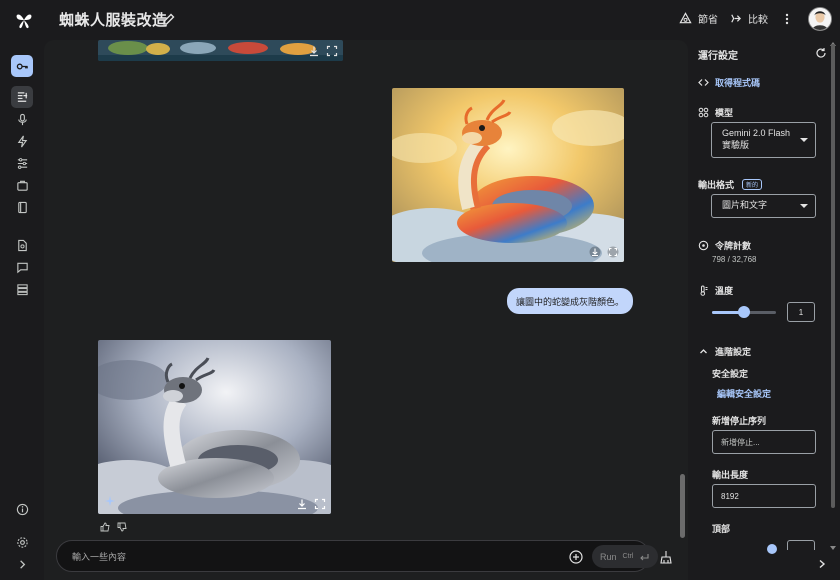 The image size is (840, 580). Describe the element at coordinates (220, 50) in the screenshot. I see `previous-image` at that location.